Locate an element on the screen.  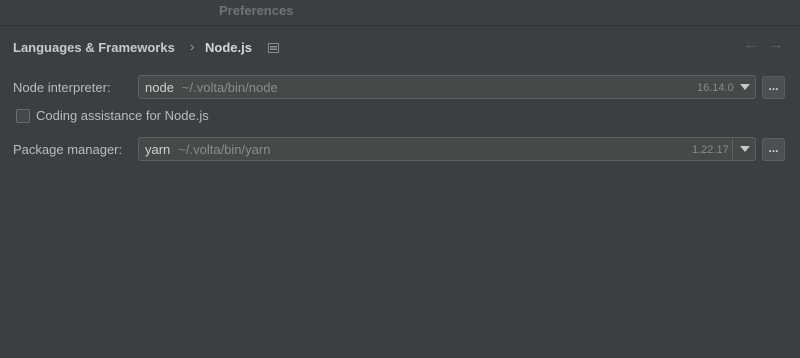
coding-assistance-label: Coding assistance for Node.js is located at coordinates (122, 115).